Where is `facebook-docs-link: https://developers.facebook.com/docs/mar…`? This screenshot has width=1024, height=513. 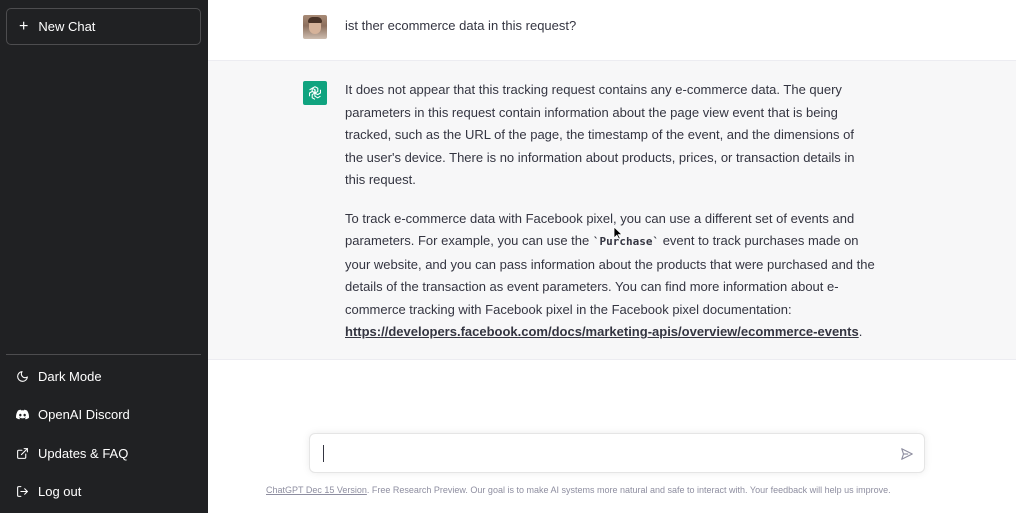 facebook-docs-link: https://developers.facebook.com/docs/mar… is located at coordinates (602, 331).